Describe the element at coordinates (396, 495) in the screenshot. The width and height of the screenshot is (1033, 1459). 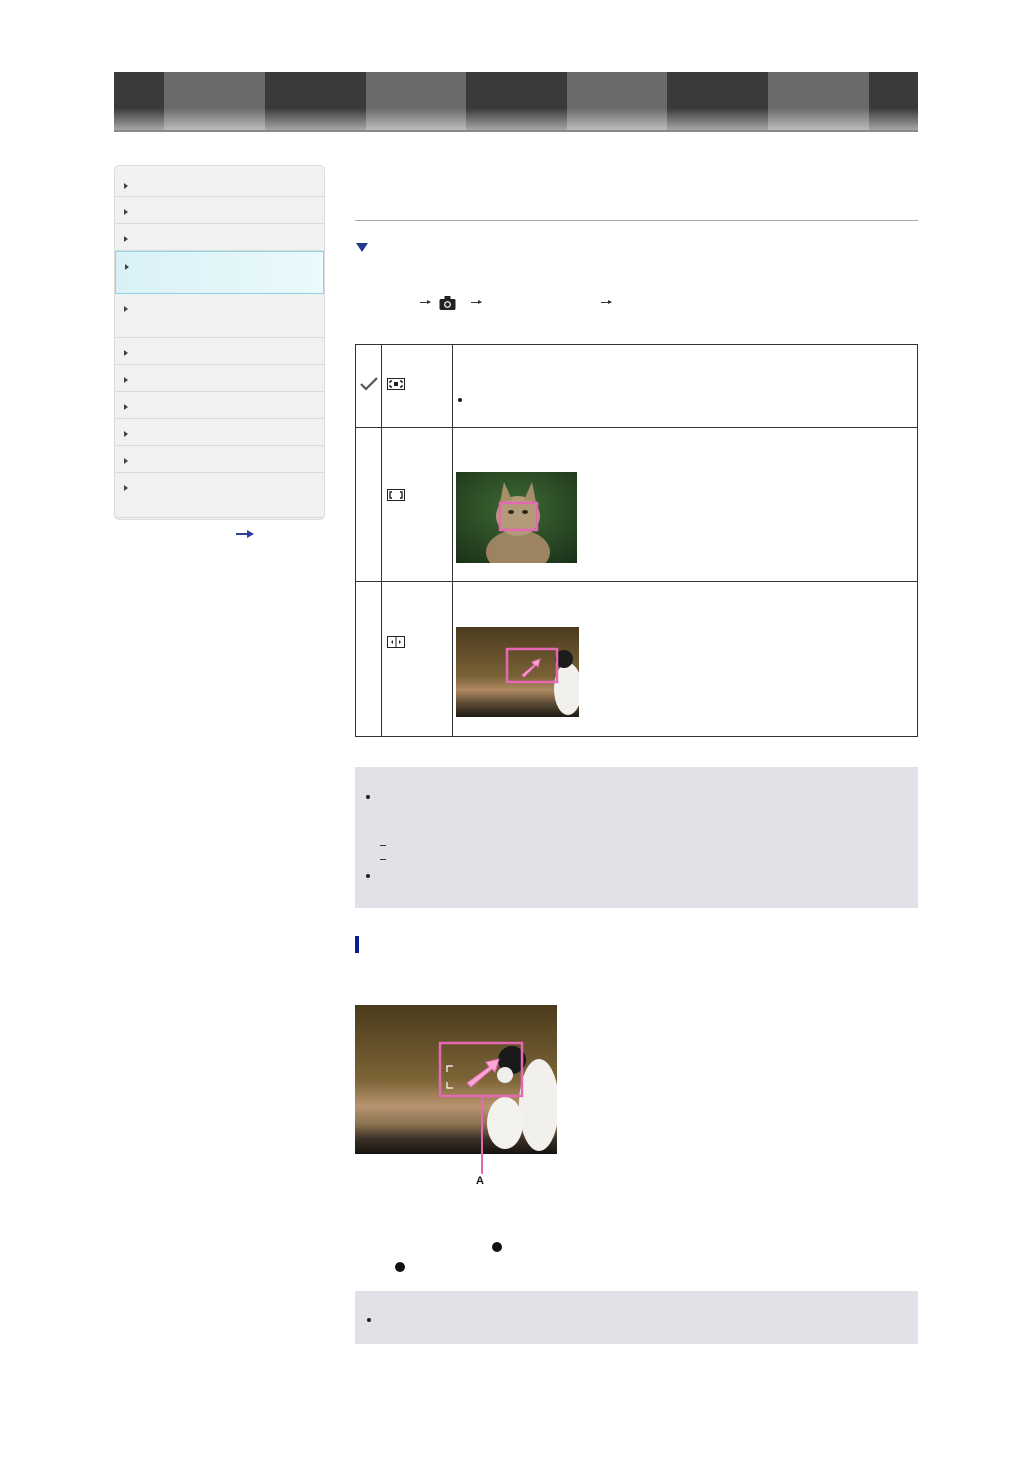
I see `center-af-area-icon` at that location.